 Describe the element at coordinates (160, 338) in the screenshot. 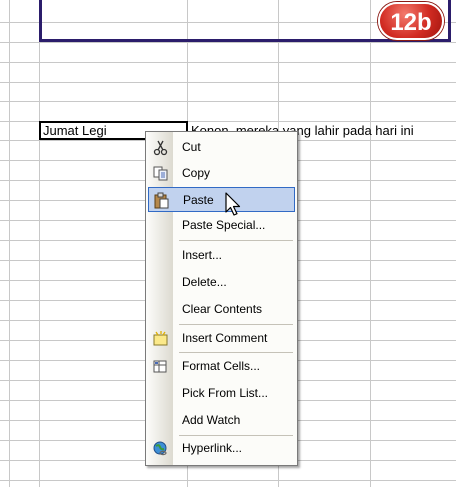

I see `comment-icon` at that location.